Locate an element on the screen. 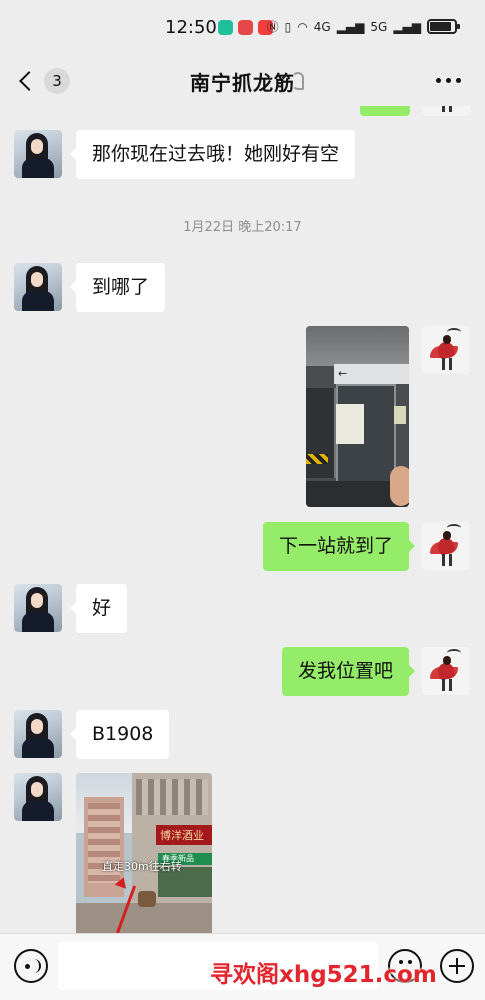 This screenshot has width=485, height=1000. message-bubble-incoming: B1908 is located at coordinates (119, 734).